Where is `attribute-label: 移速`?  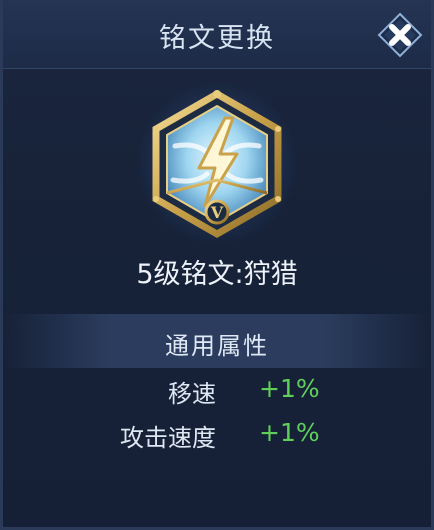 attribute-label: 移速 is located at coordinates (192, 394).